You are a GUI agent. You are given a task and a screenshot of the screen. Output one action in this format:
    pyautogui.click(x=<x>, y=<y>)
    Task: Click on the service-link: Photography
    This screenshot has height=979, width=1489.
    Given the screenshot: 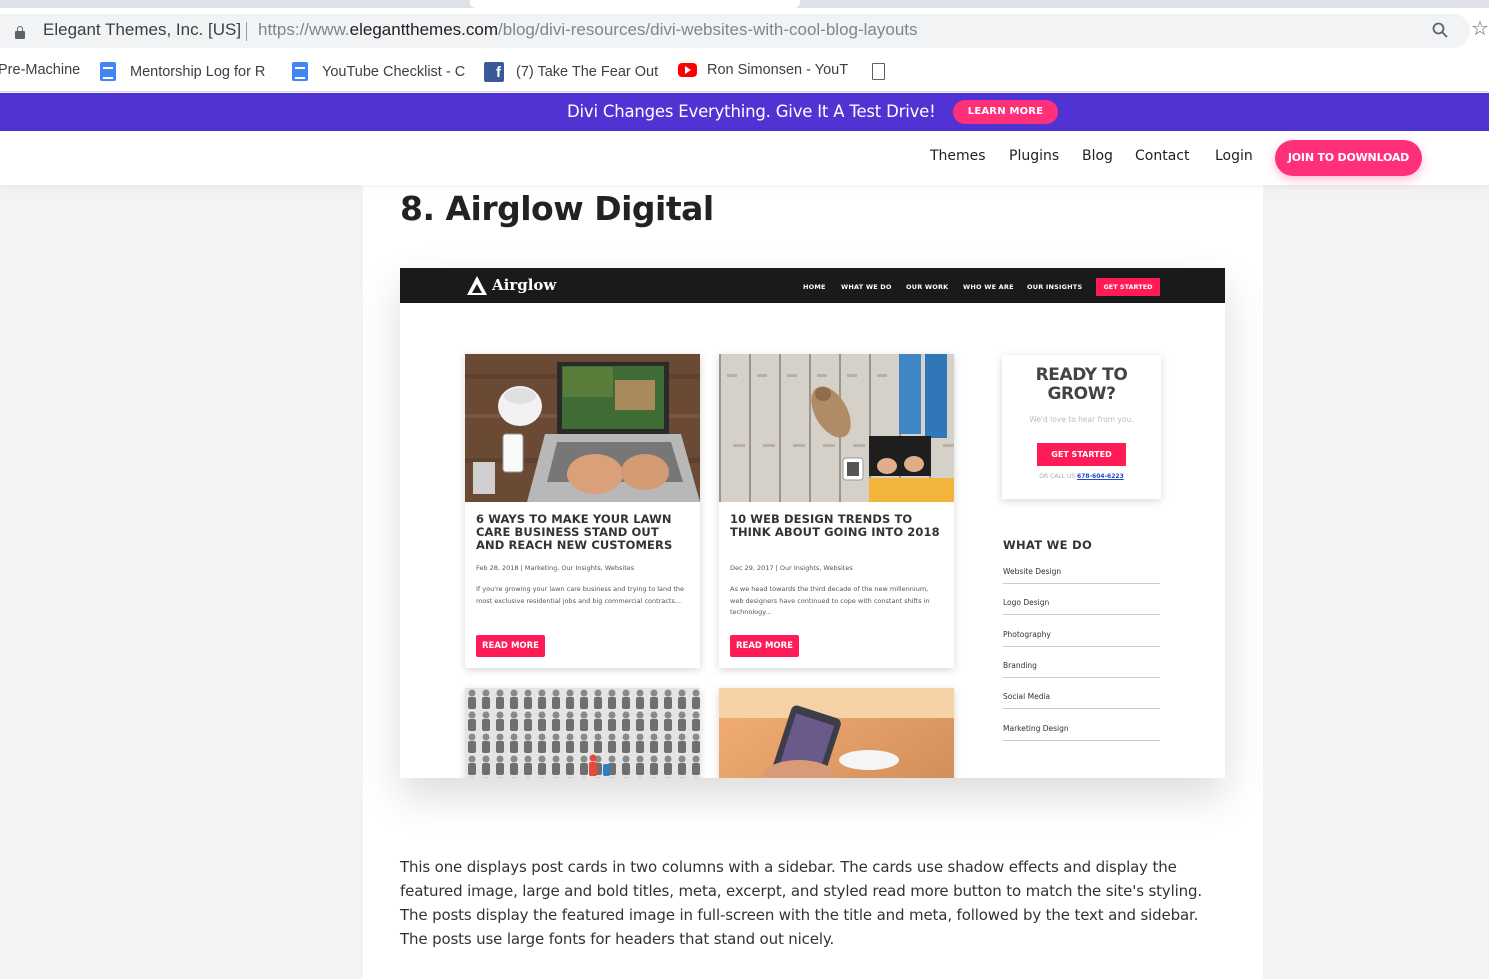 What is the action you would take?
    pyautogui.click(x=1081, y=638)
    